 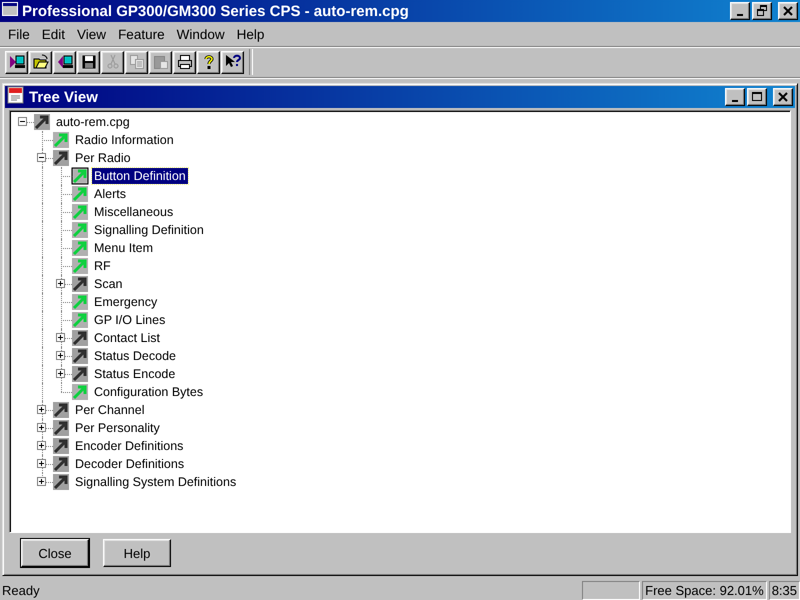 What do you see at coordinates (134, 212) in the screenshot?
I see `tree-item: Miscellaneous` at bounding box center [134, 212].